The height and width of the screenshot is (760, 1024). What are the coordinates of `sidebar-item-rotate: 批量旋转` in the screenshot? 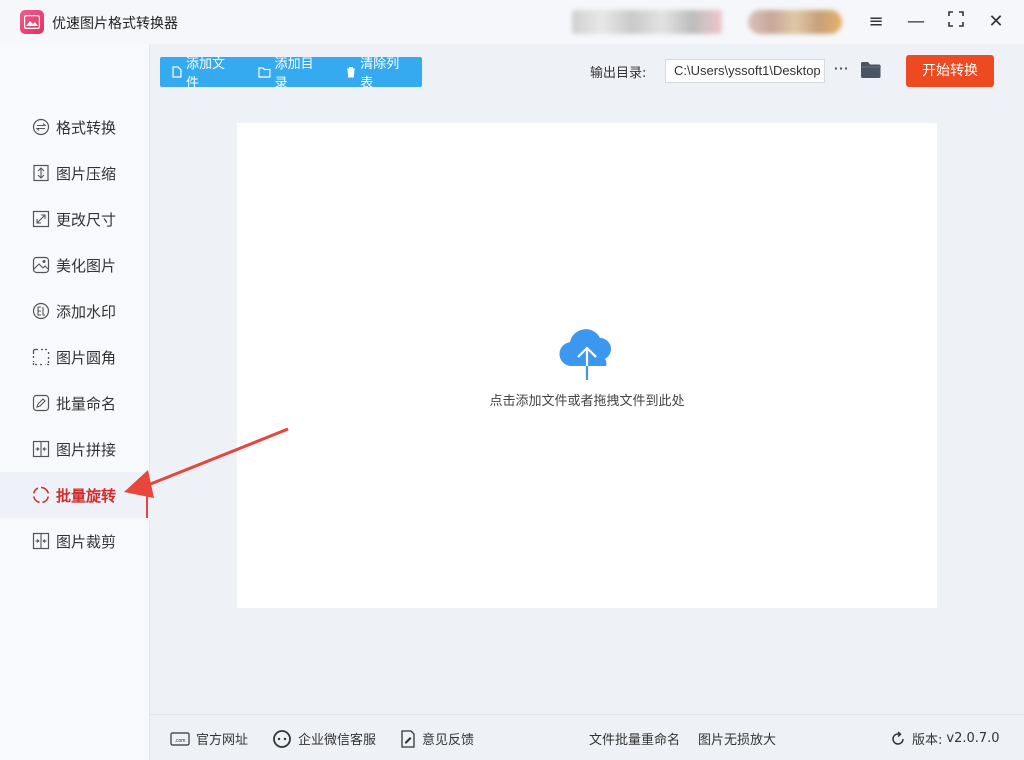 It's located at (75, 495).